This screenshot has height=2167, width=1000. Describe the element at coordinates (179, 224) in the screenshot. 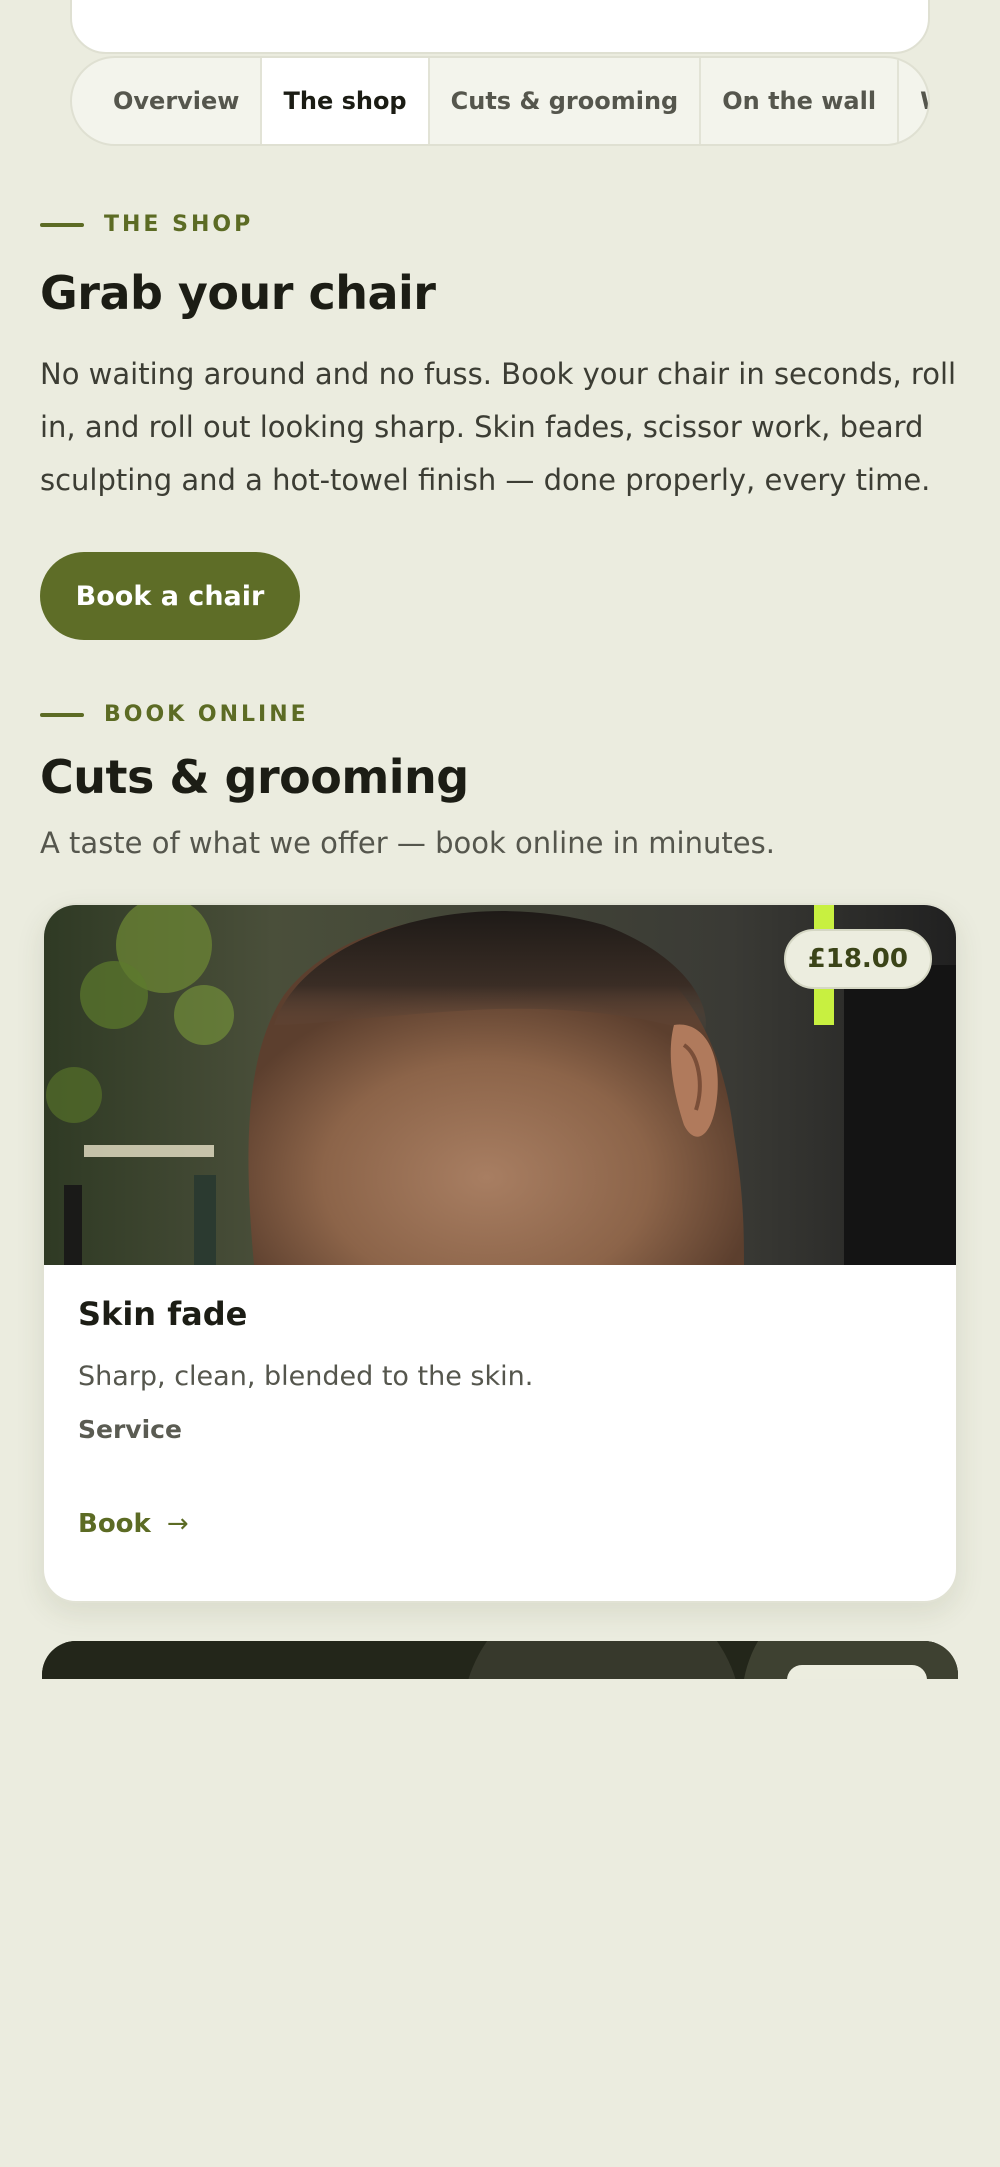

I see `shop-eyebrow-label: THE SHOP` at that location.